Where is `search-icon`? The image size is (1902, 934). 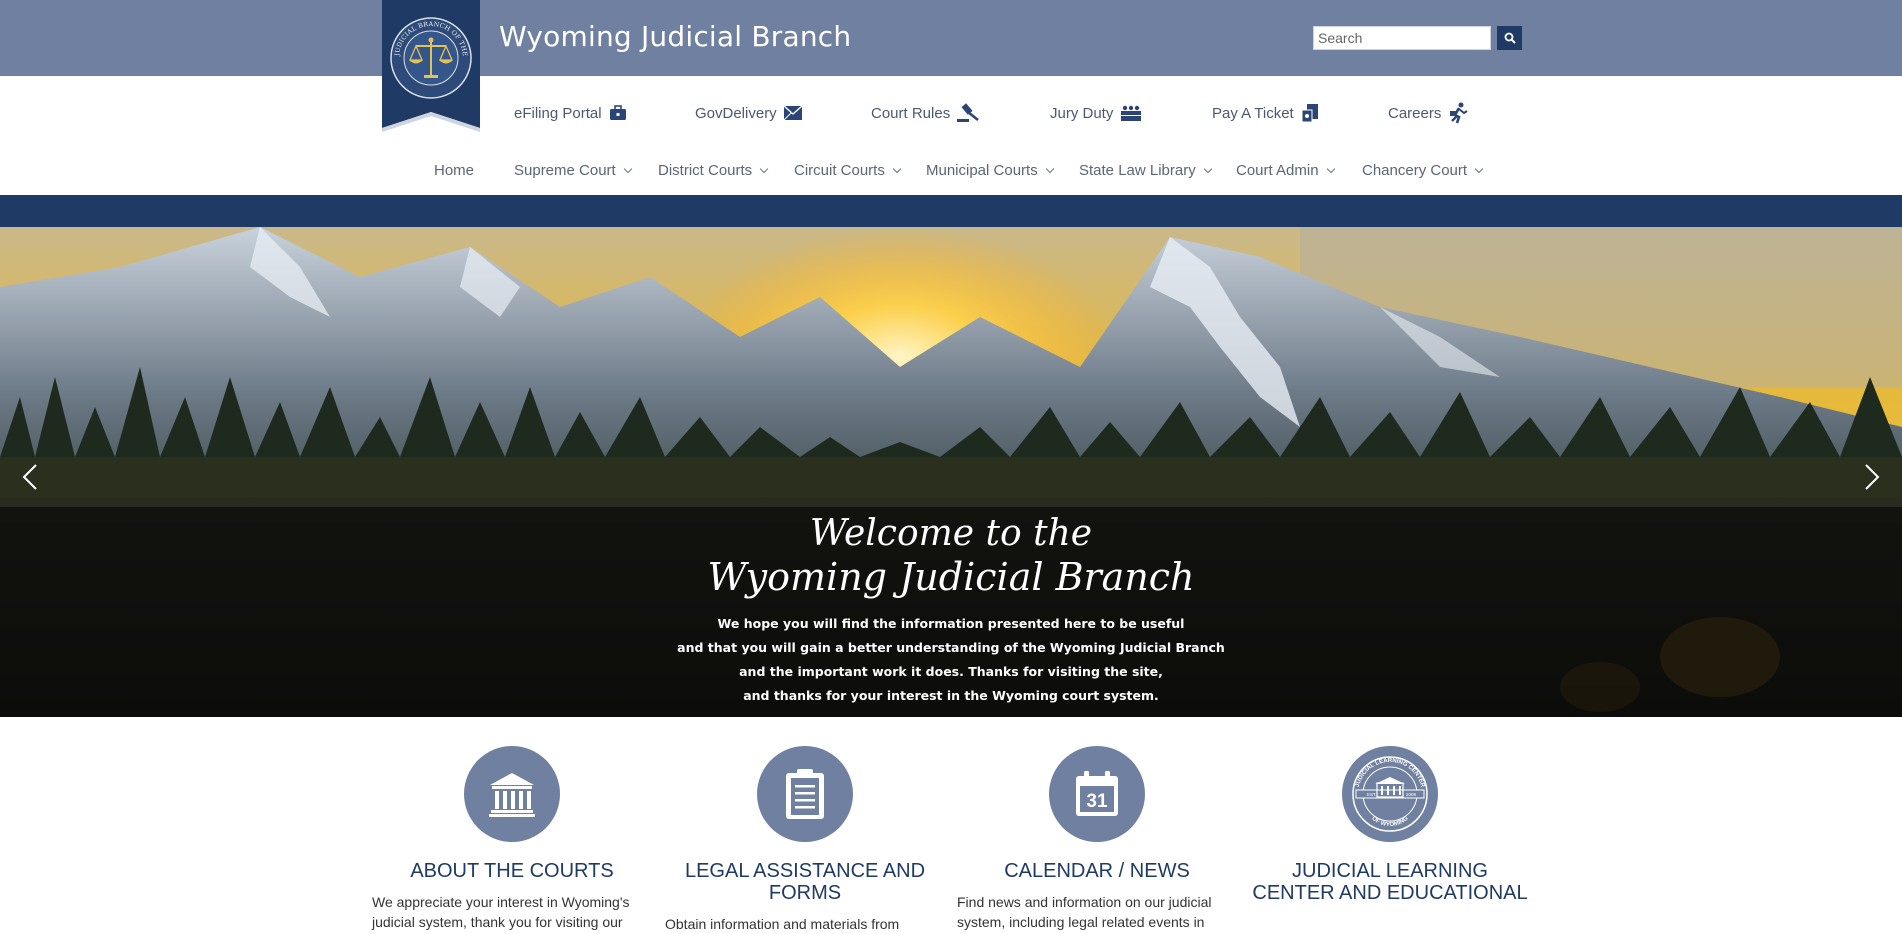 search-icon is located at coordinates (1510, 38).